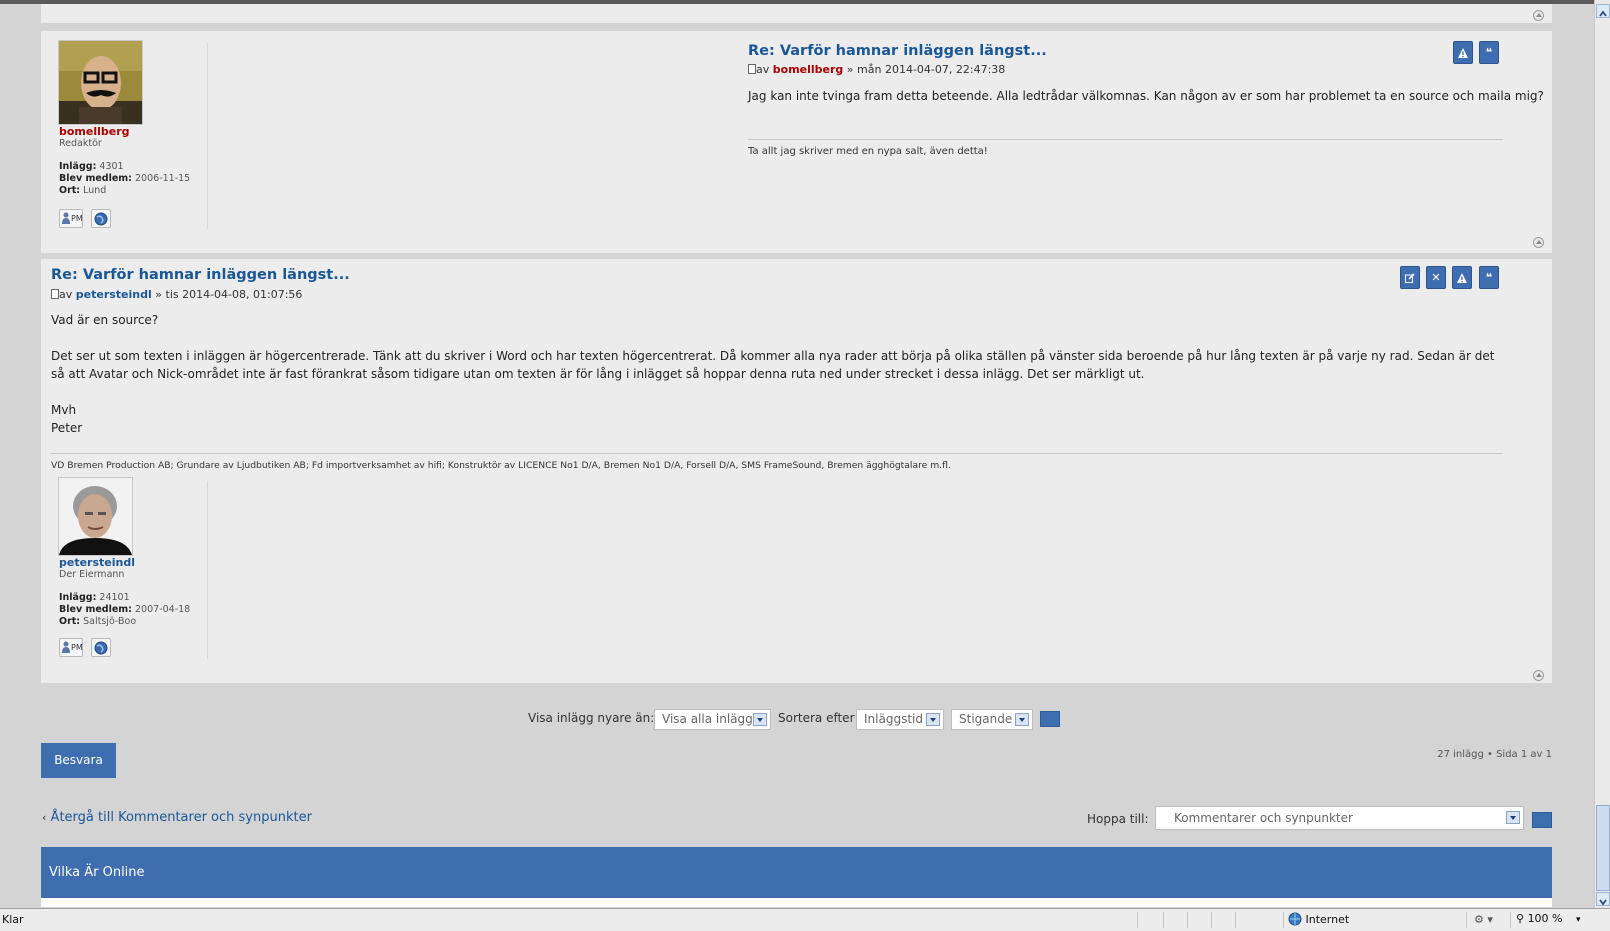 Image resolution: width=1610 pixels, height=931 pixels. What do you see at coordinates (98, 621) in the screenshot?
I see `profile-location: Ort: Saltsjö-Boo` at bounding box center [98, 621].